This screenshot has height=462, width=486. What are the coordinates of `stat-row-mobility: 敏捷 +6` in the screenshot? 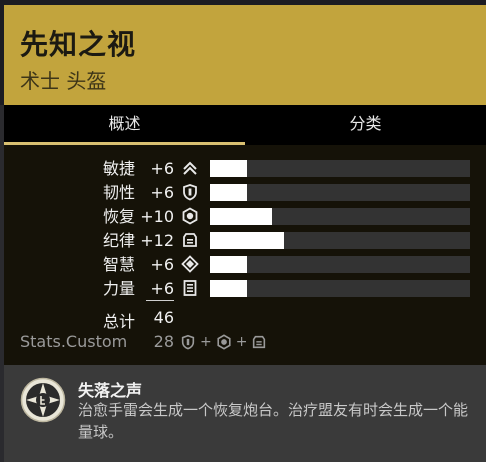 It's located at (245, 170).